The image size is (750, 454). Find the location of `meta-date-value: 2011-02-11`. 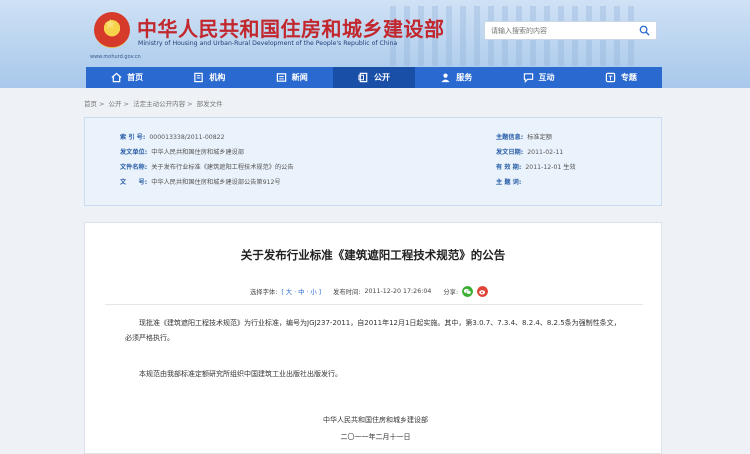

meta-date-value: 2011-02-11 is located at coordinates (545, 152).